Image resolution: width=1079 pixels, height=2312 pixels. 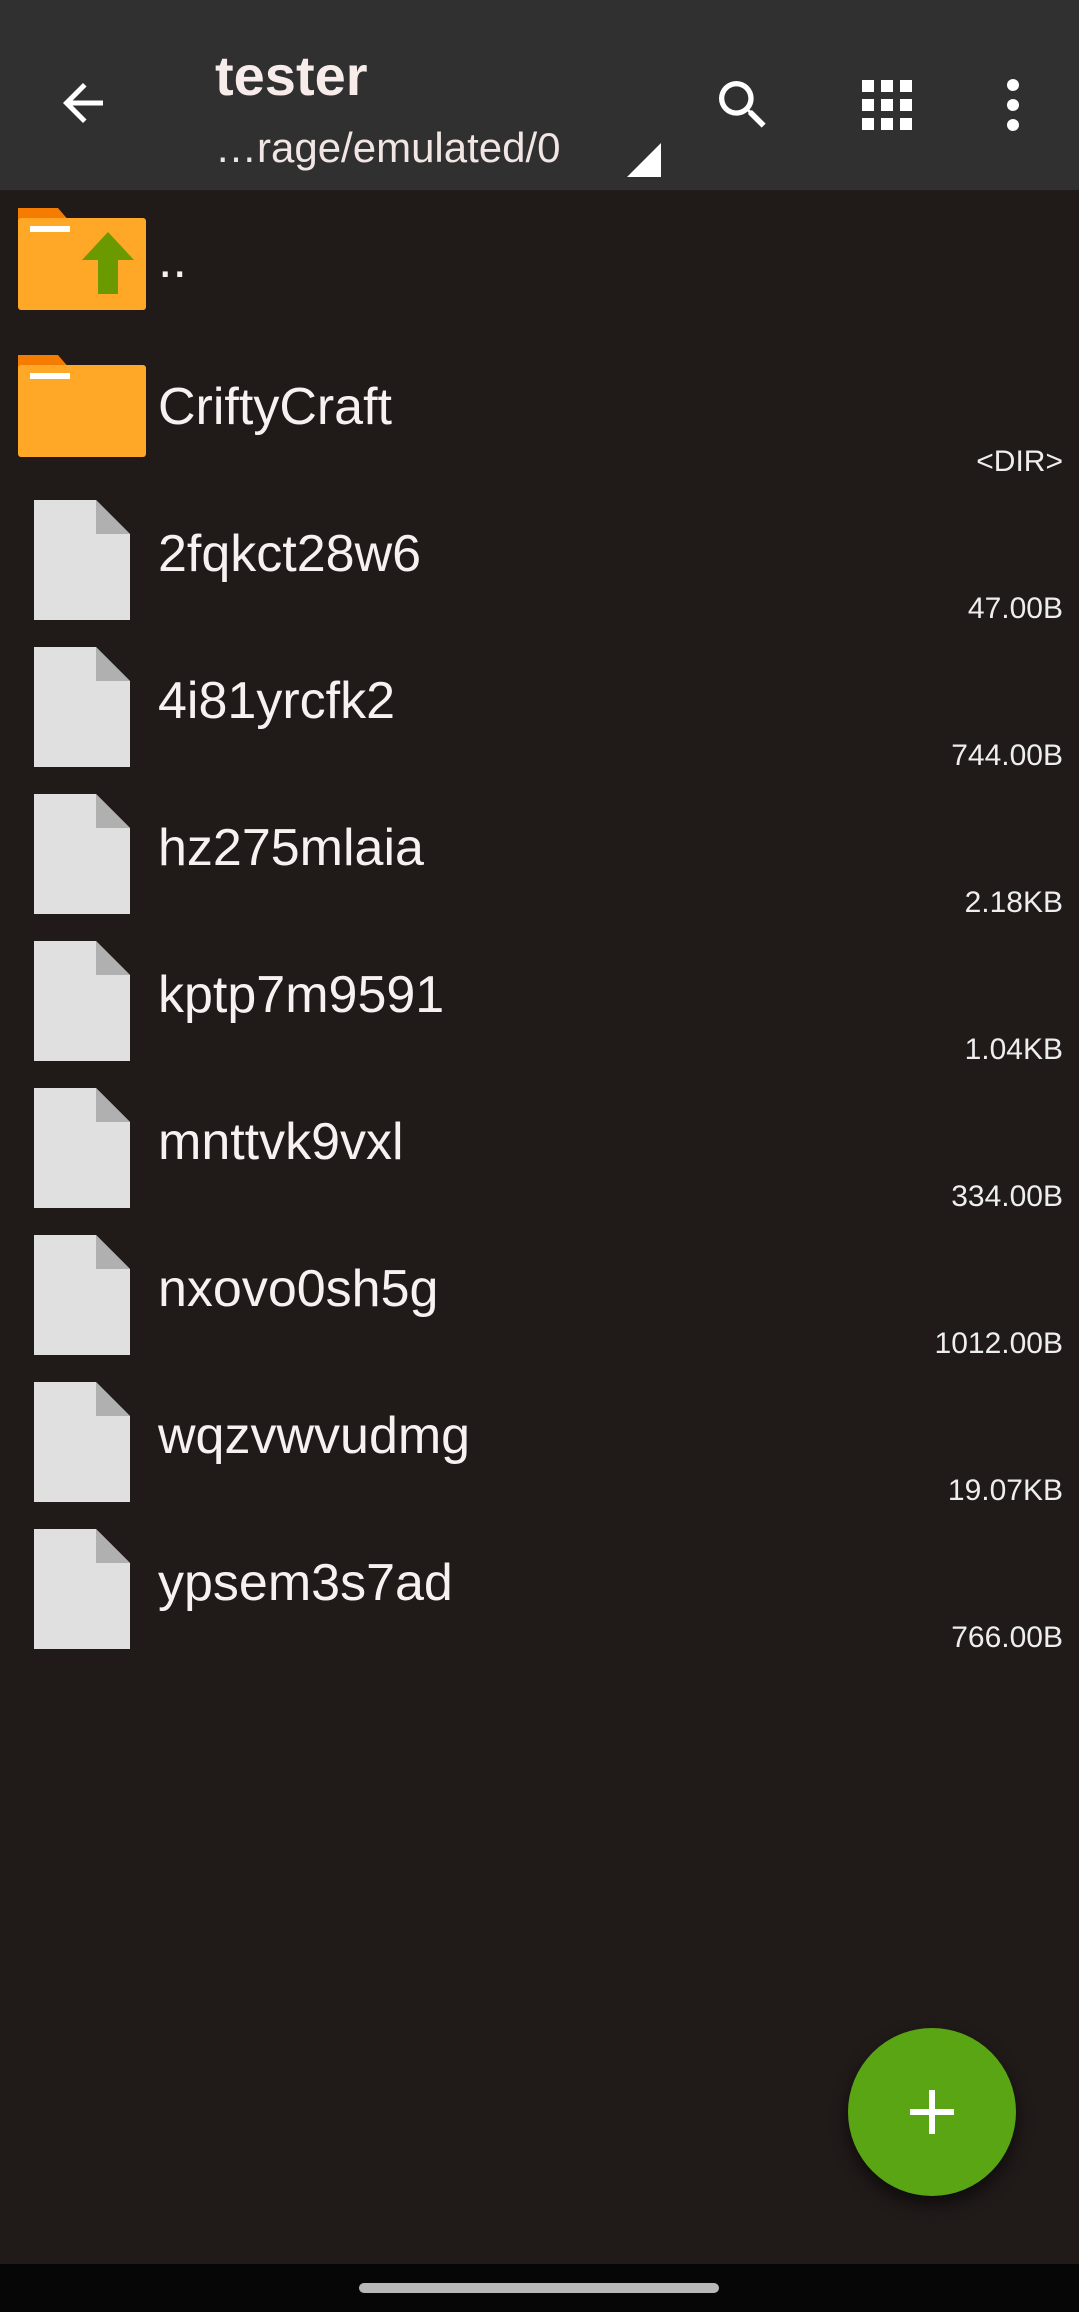 What do you see at coordinates (298, 1289) in the screenshot?
I see `file-name: nxovo0sh5g` at bounding box center [298, 1289].